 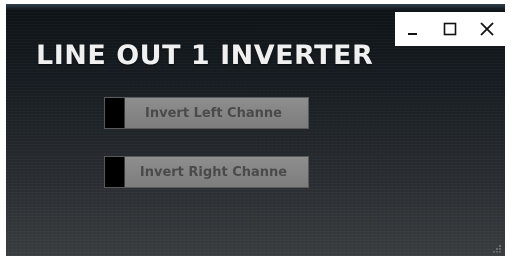 What do you see at coordinates (216, 172) in the screenshot?
I see `invert-right-label: Invert Right Channe` at bounding box center [216, 172].